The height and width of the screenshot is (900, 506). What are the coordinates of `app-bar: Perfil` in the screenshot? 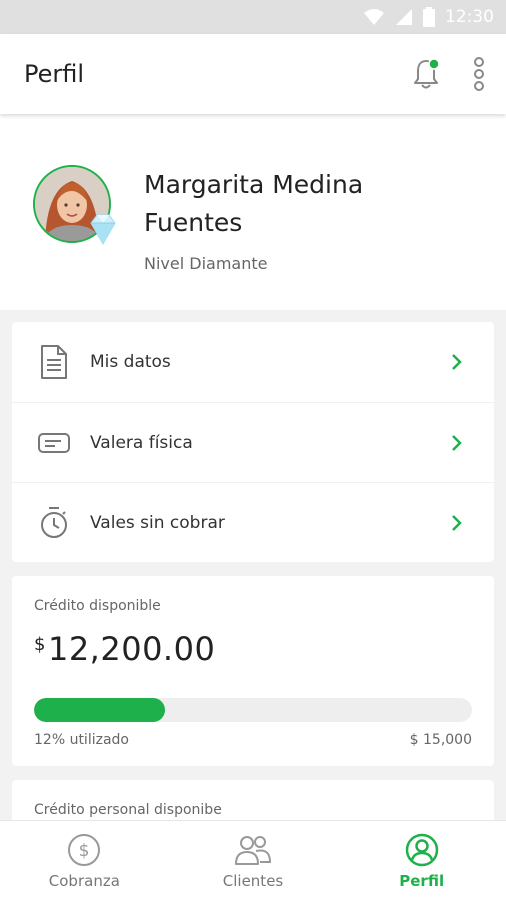 It's located at (253, 74).